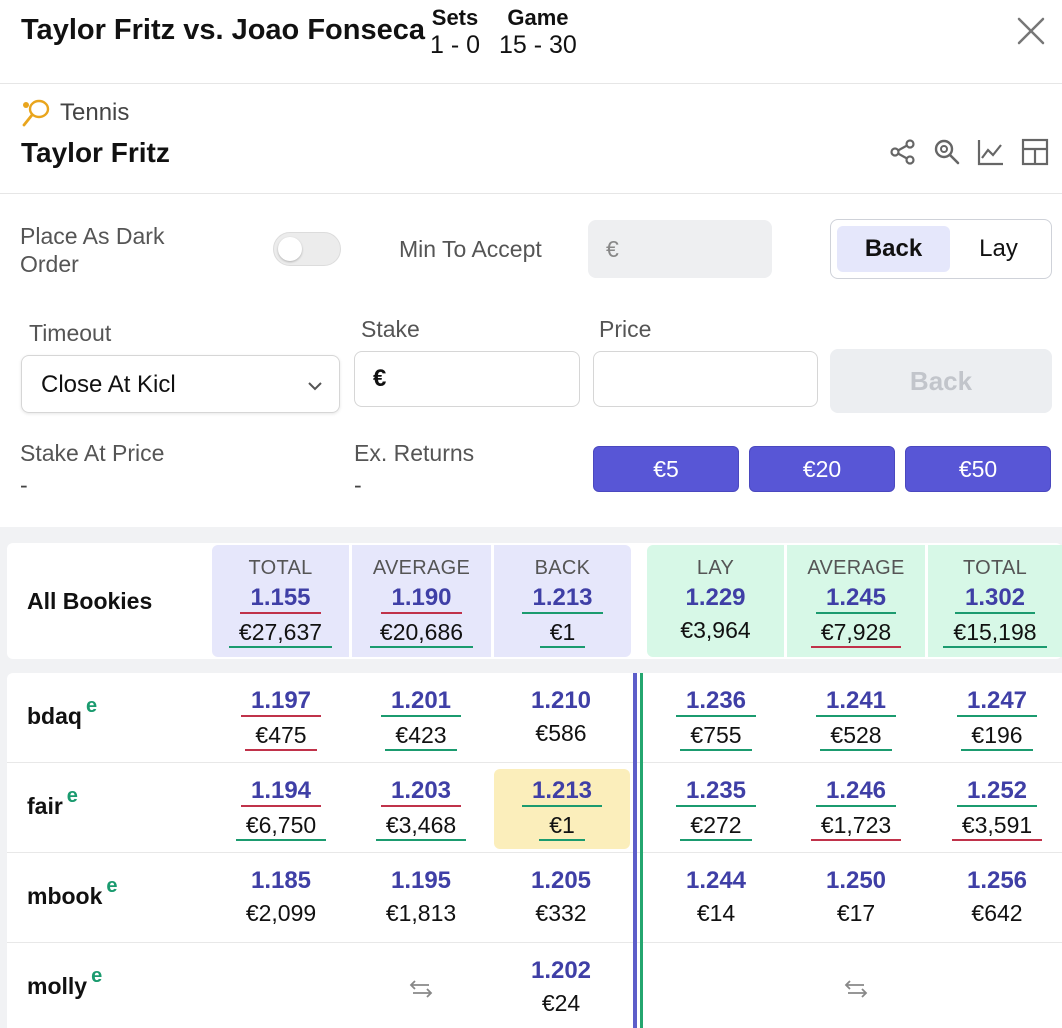 Image resolution: width=1062 pixels, height=1028 pixels. Describe the element at coordinates (991, 152) in the screenshot. I see `chart-icon` at that location.